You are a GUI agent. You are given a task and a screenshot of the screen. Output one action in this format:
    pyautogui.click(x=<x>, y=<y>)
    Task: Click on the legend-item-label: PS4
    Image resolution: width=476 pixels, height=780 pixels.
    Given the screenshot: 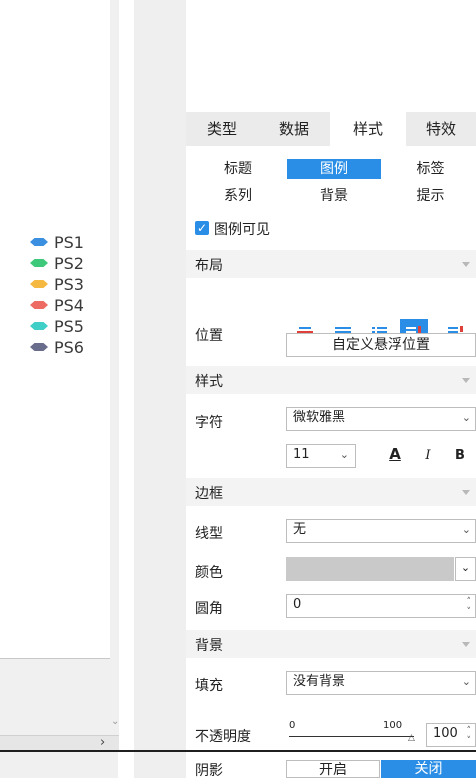 What is the action you would take?
    pyautogui.click(x=69, y=305)
    